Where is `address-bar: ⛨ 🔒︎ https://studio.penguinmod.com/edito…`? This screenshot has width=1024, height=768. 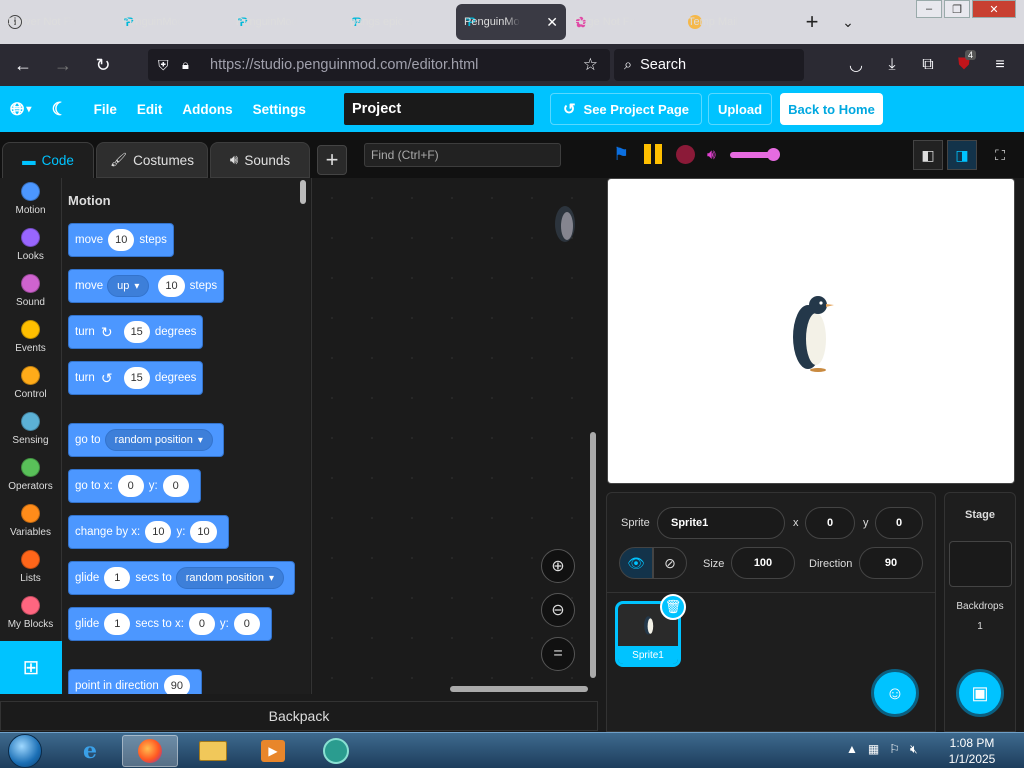 address-bar: ⛨ 🔒︎ https://studio.penguinmod.com/edito… is located at coordinates (379, 65).